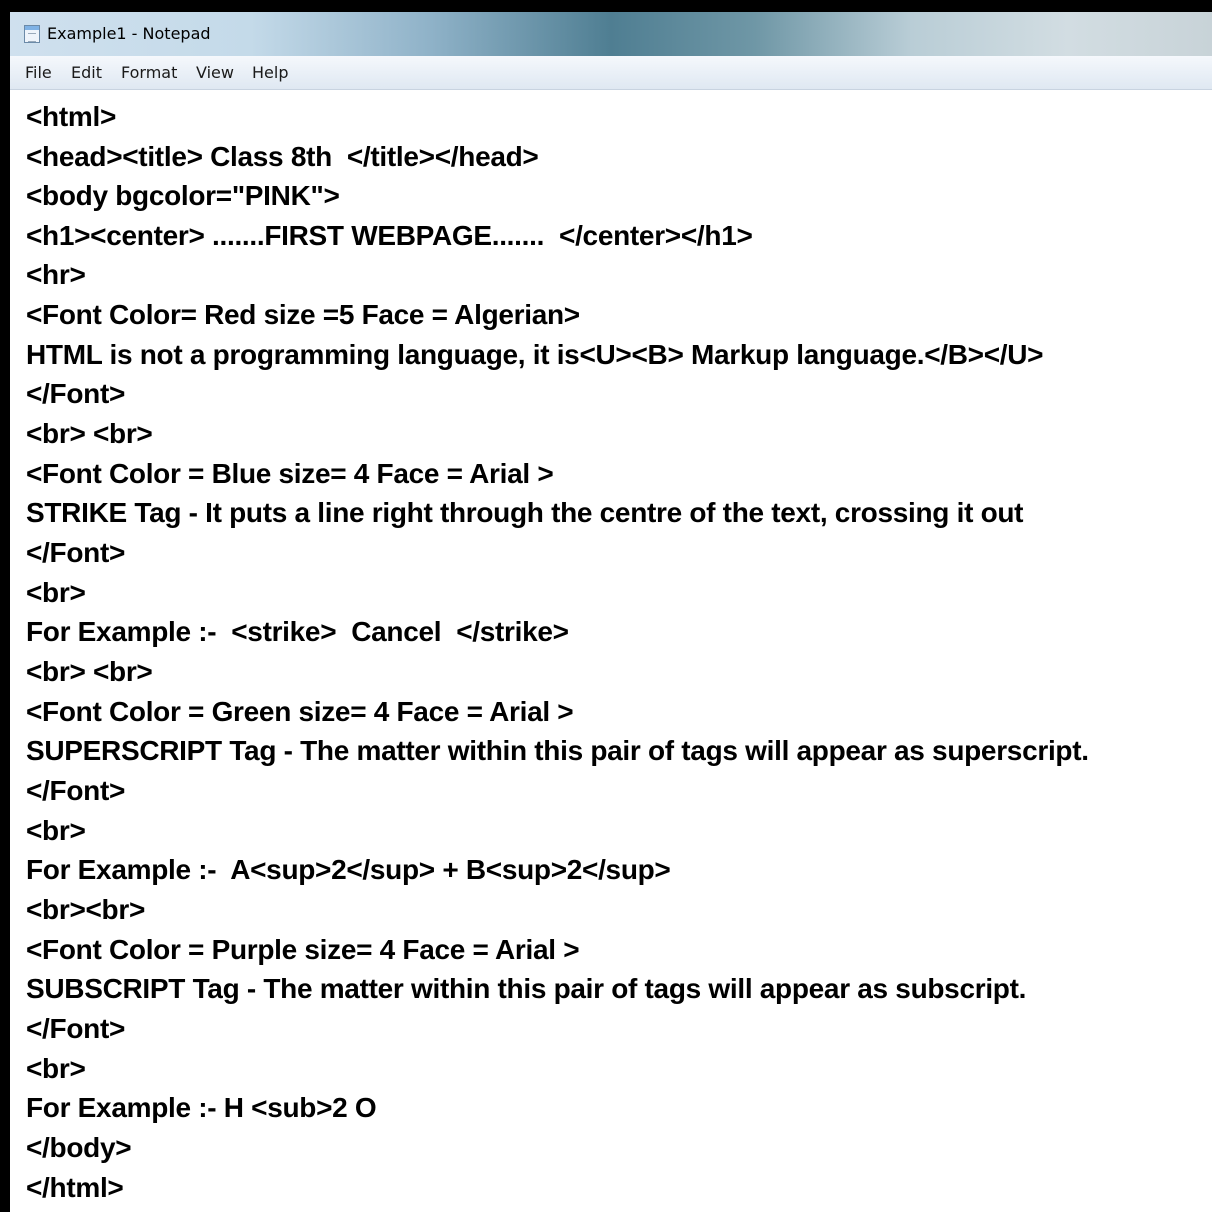  I want to click on editor-line: <head><title> Class 8th </title></head>, so click(282, 156).